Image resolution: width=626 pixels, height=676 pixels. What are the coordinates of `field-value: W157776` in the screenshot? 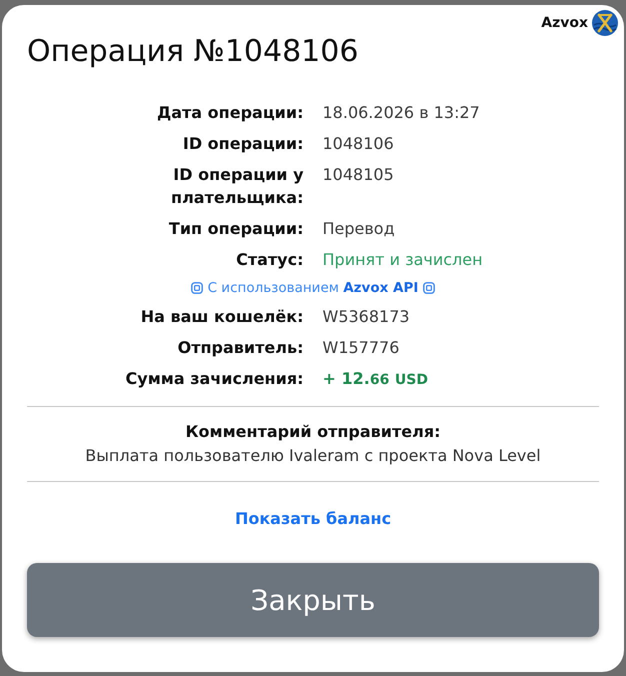 It's located at (361, 348).